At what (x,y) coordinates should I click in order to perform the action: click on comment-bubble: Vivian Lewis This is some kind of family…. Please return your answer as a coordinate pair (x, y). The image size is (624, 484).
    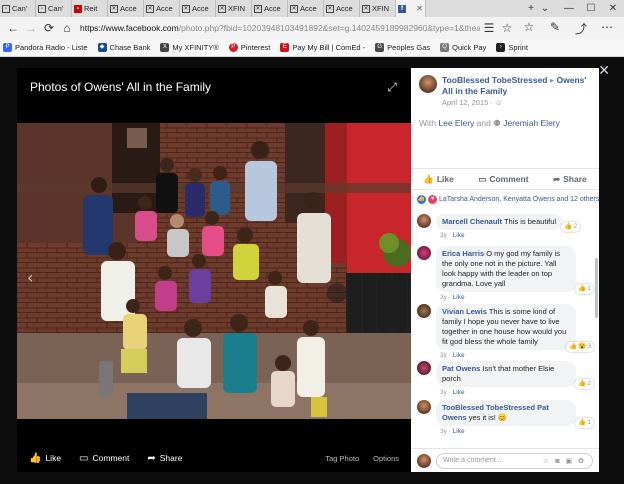
    Looking at the image, I should click on (515, 328).